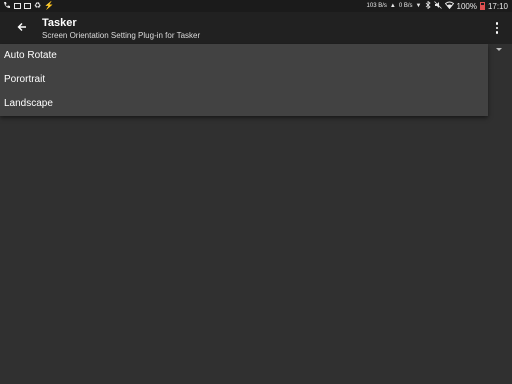 This screenshot has width=512, height=384. I want to click on status-left-icons: ♻ ⚡, so click(28, 6).